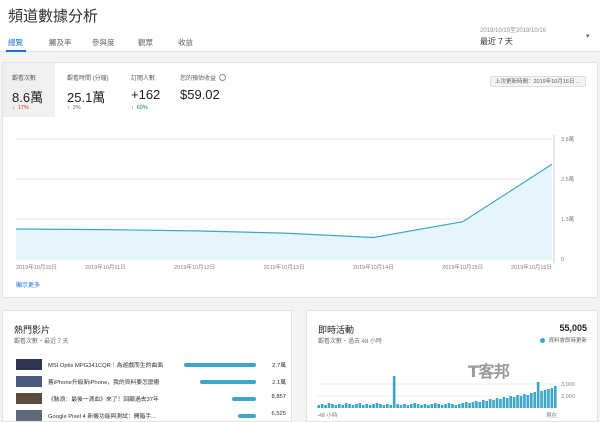 This screenshot has width=600, height=422. What do you see at coordinates (568, 219) in the screenshot?
I see `y-tick-label: 1.3萬` at bounding box center [568, 219].